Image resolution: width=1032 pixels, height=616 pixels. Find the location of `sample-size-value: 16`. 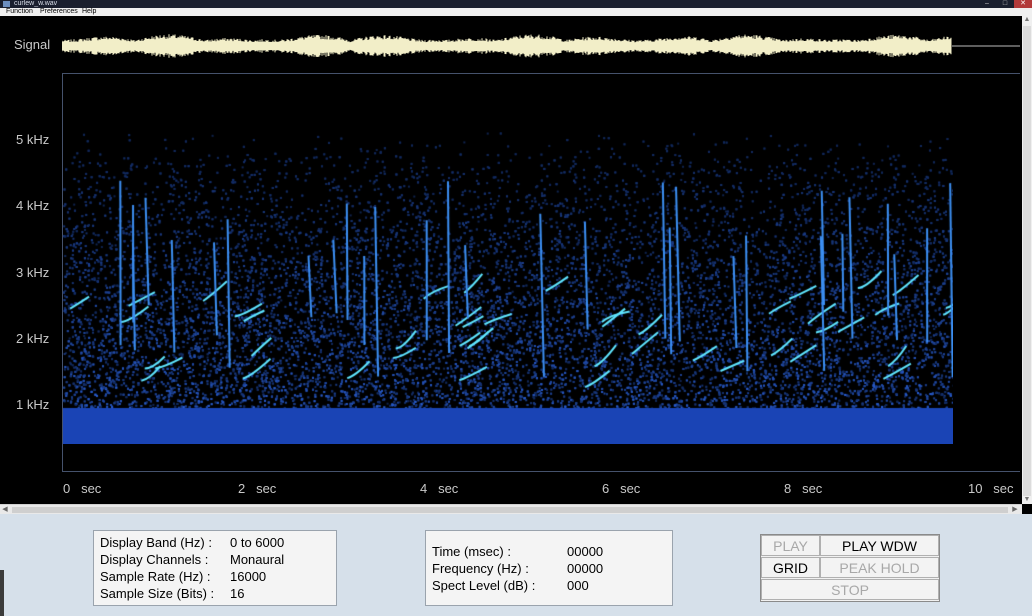

sample-size-value: 16 is located at coordinates (237, 593).